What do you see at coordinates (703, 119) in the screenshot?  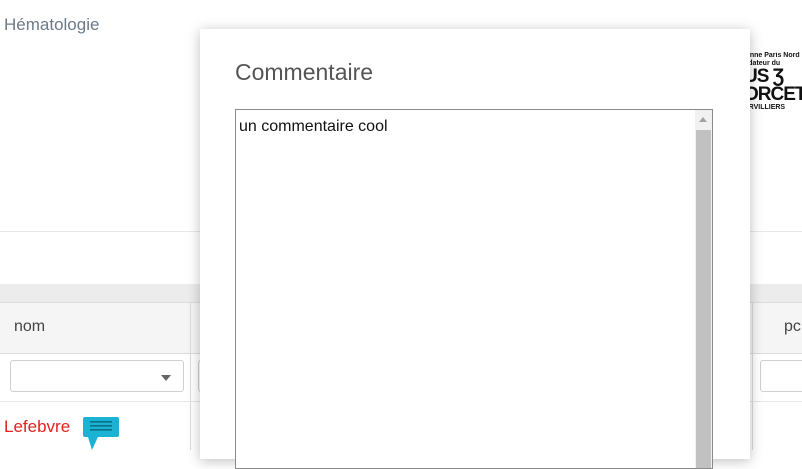 I see `scroll-up-arrow-icon` at bounding box center [703, 119].